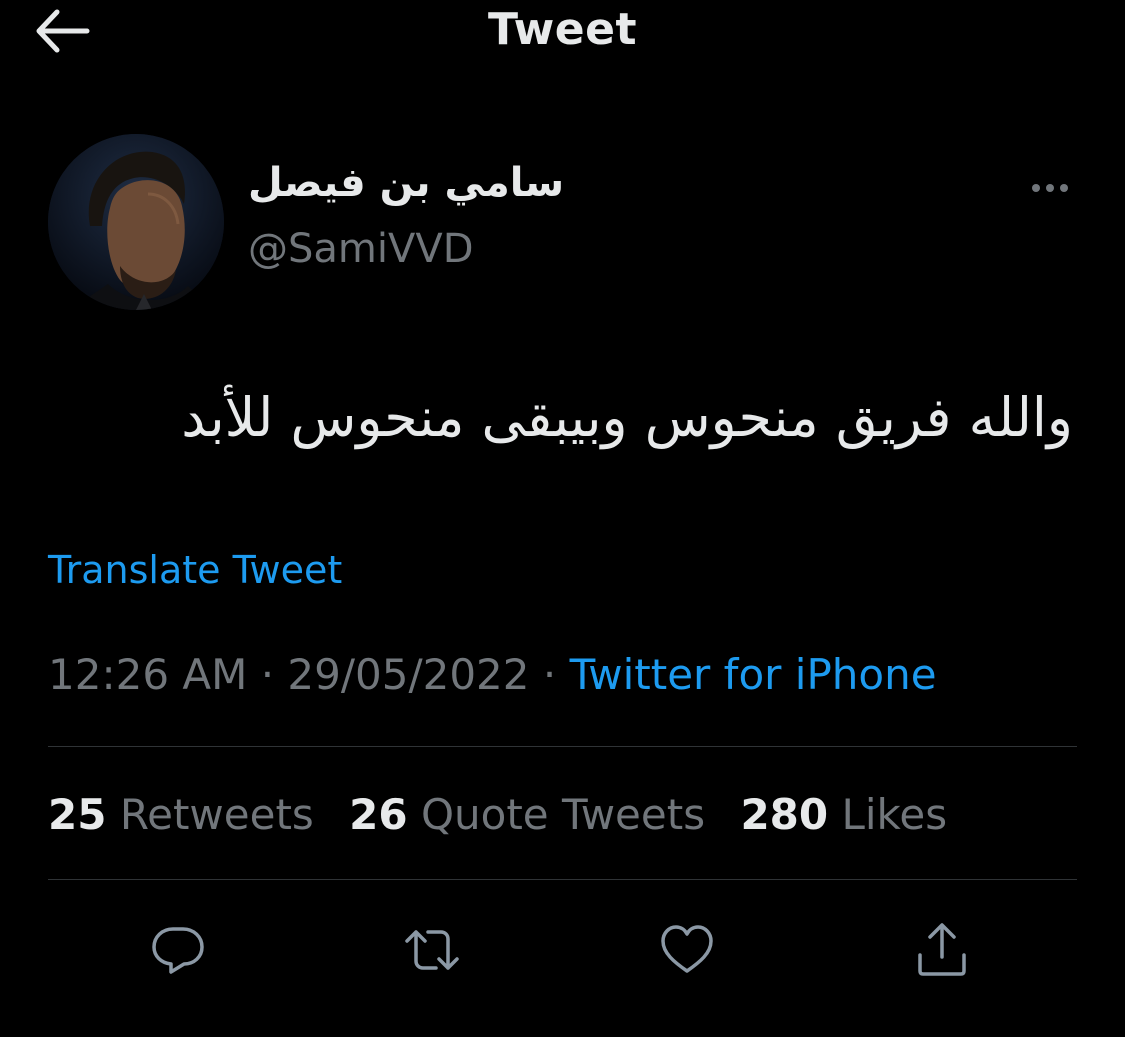  I want to click on more-options-button, so click(1050, 188).